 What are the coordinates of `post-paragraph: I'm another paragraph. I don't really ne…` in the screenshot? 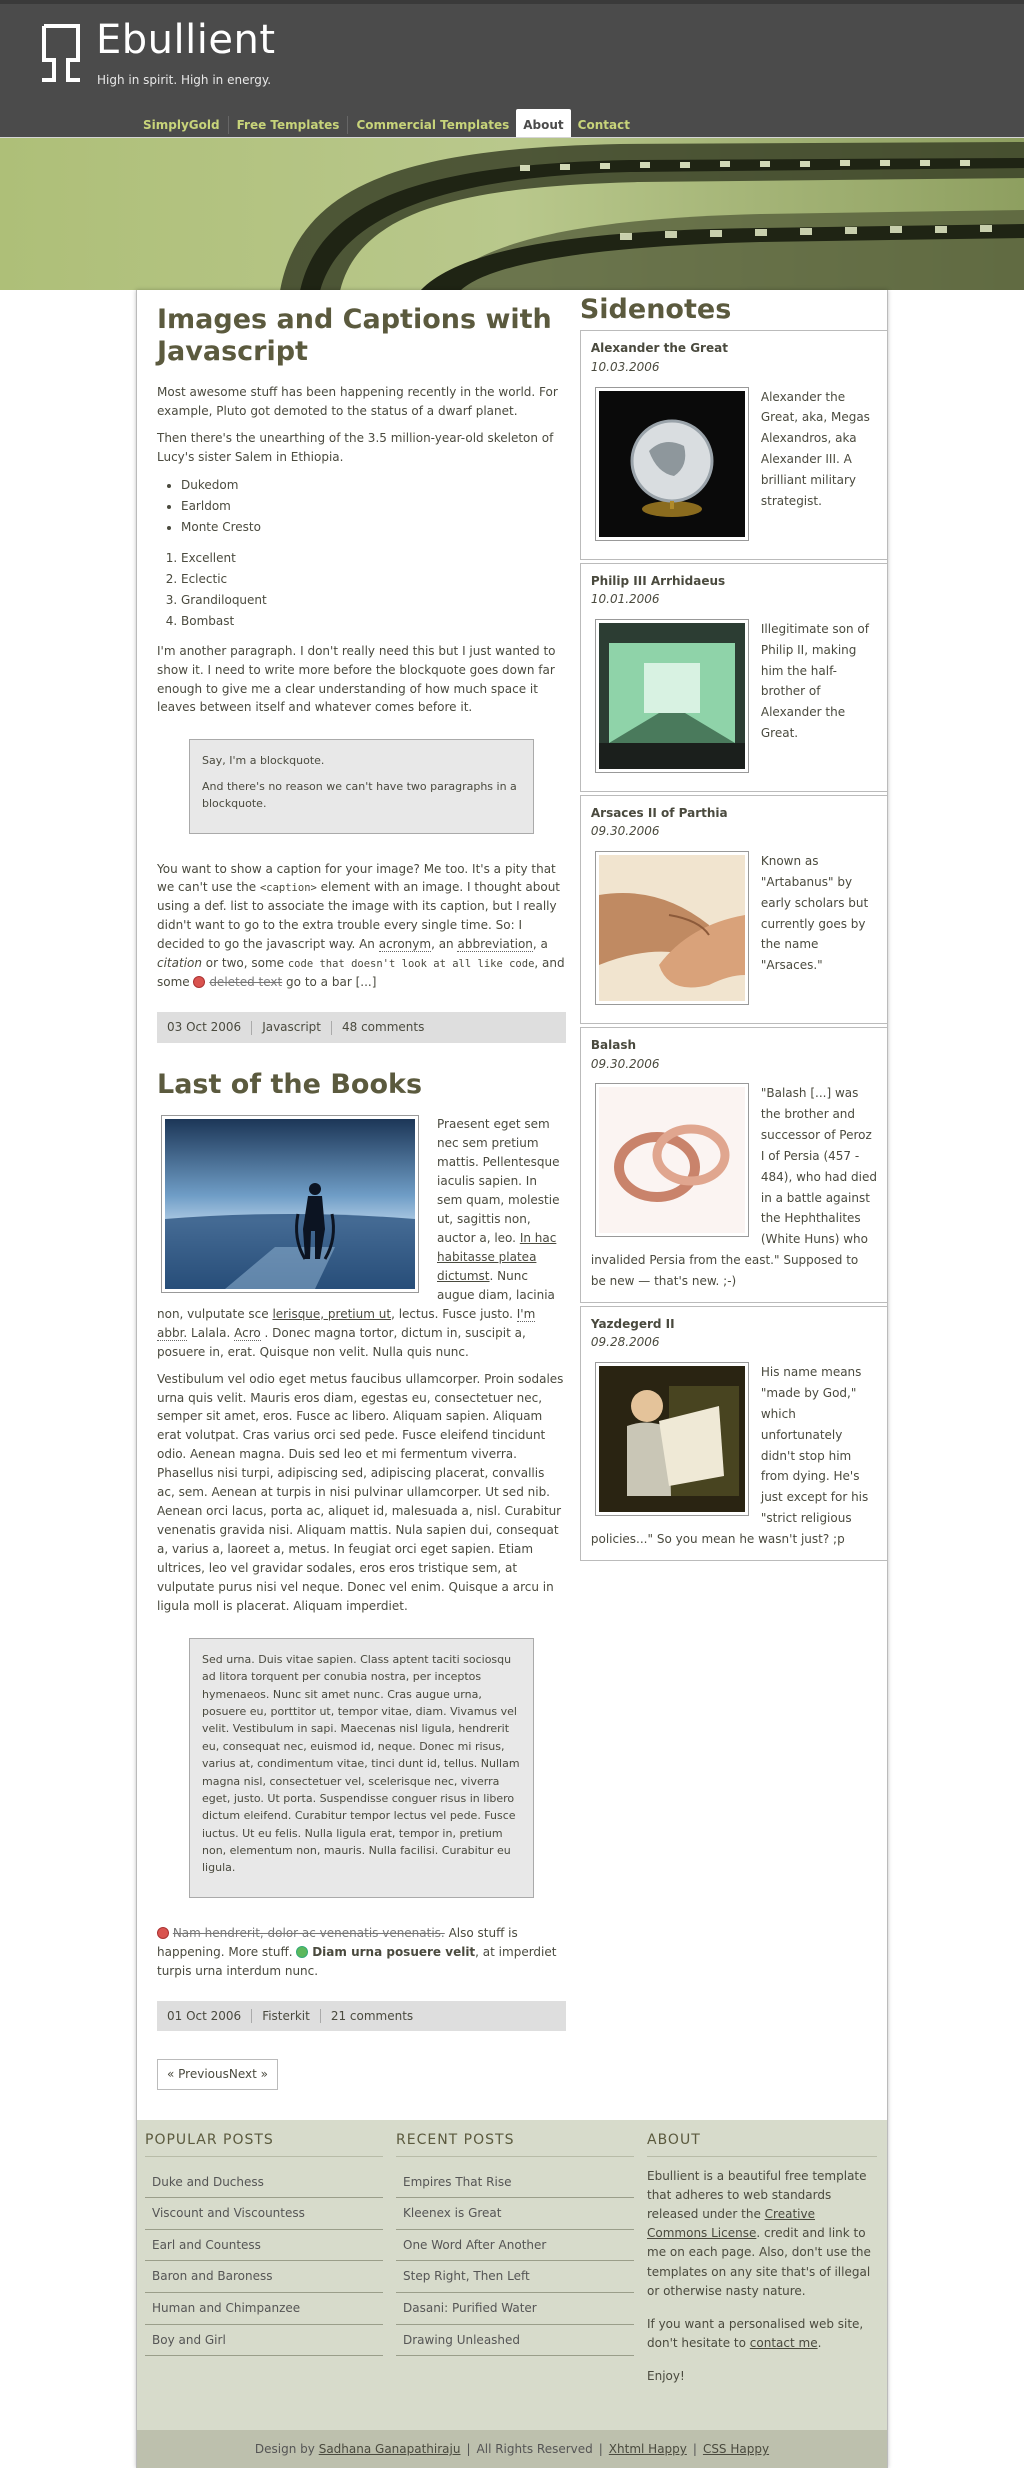 It's located at (356, 679).